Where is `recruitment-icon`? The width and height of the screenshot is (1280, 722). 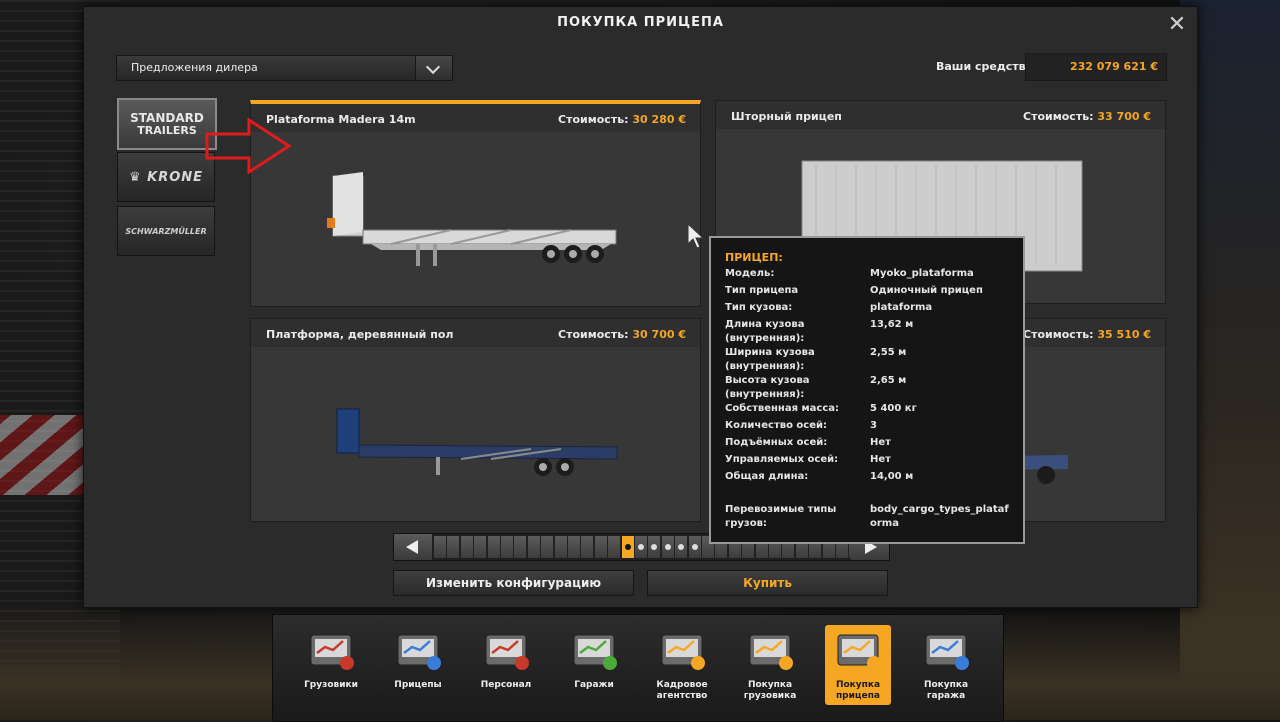 recruitment-icon is located at coordinates (683, 652).